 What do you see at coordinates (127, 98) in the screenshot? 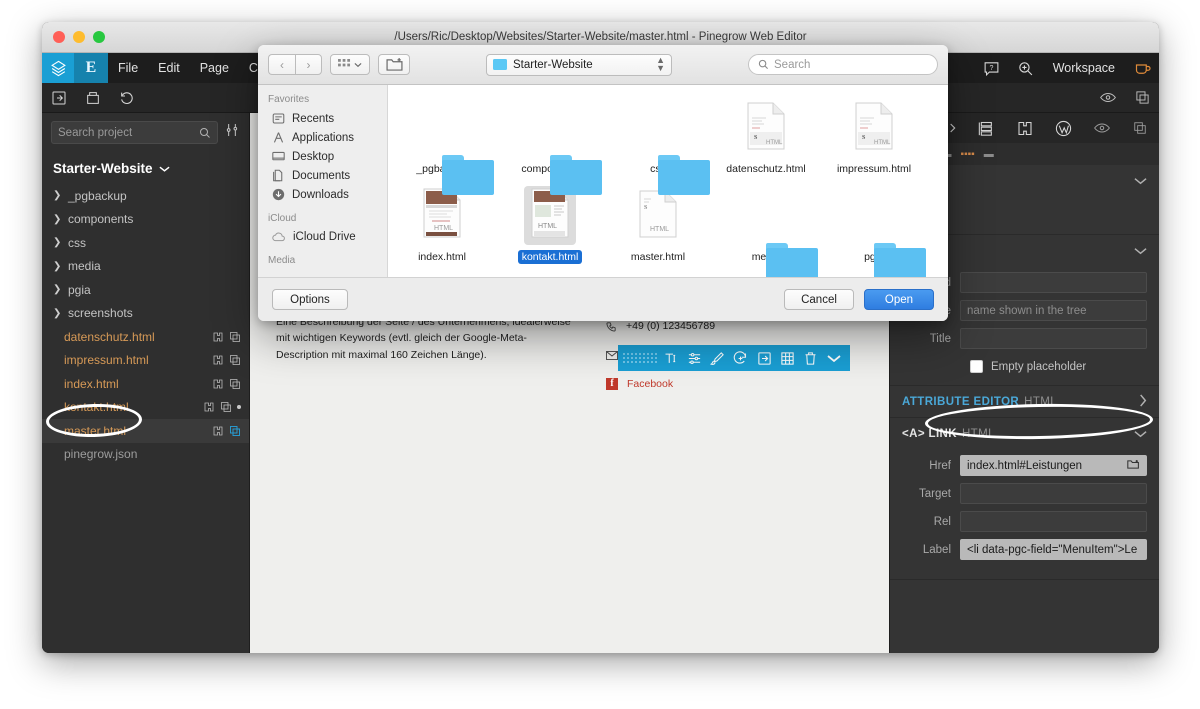
I see `undo-icon` at bounding box center [127, 98].